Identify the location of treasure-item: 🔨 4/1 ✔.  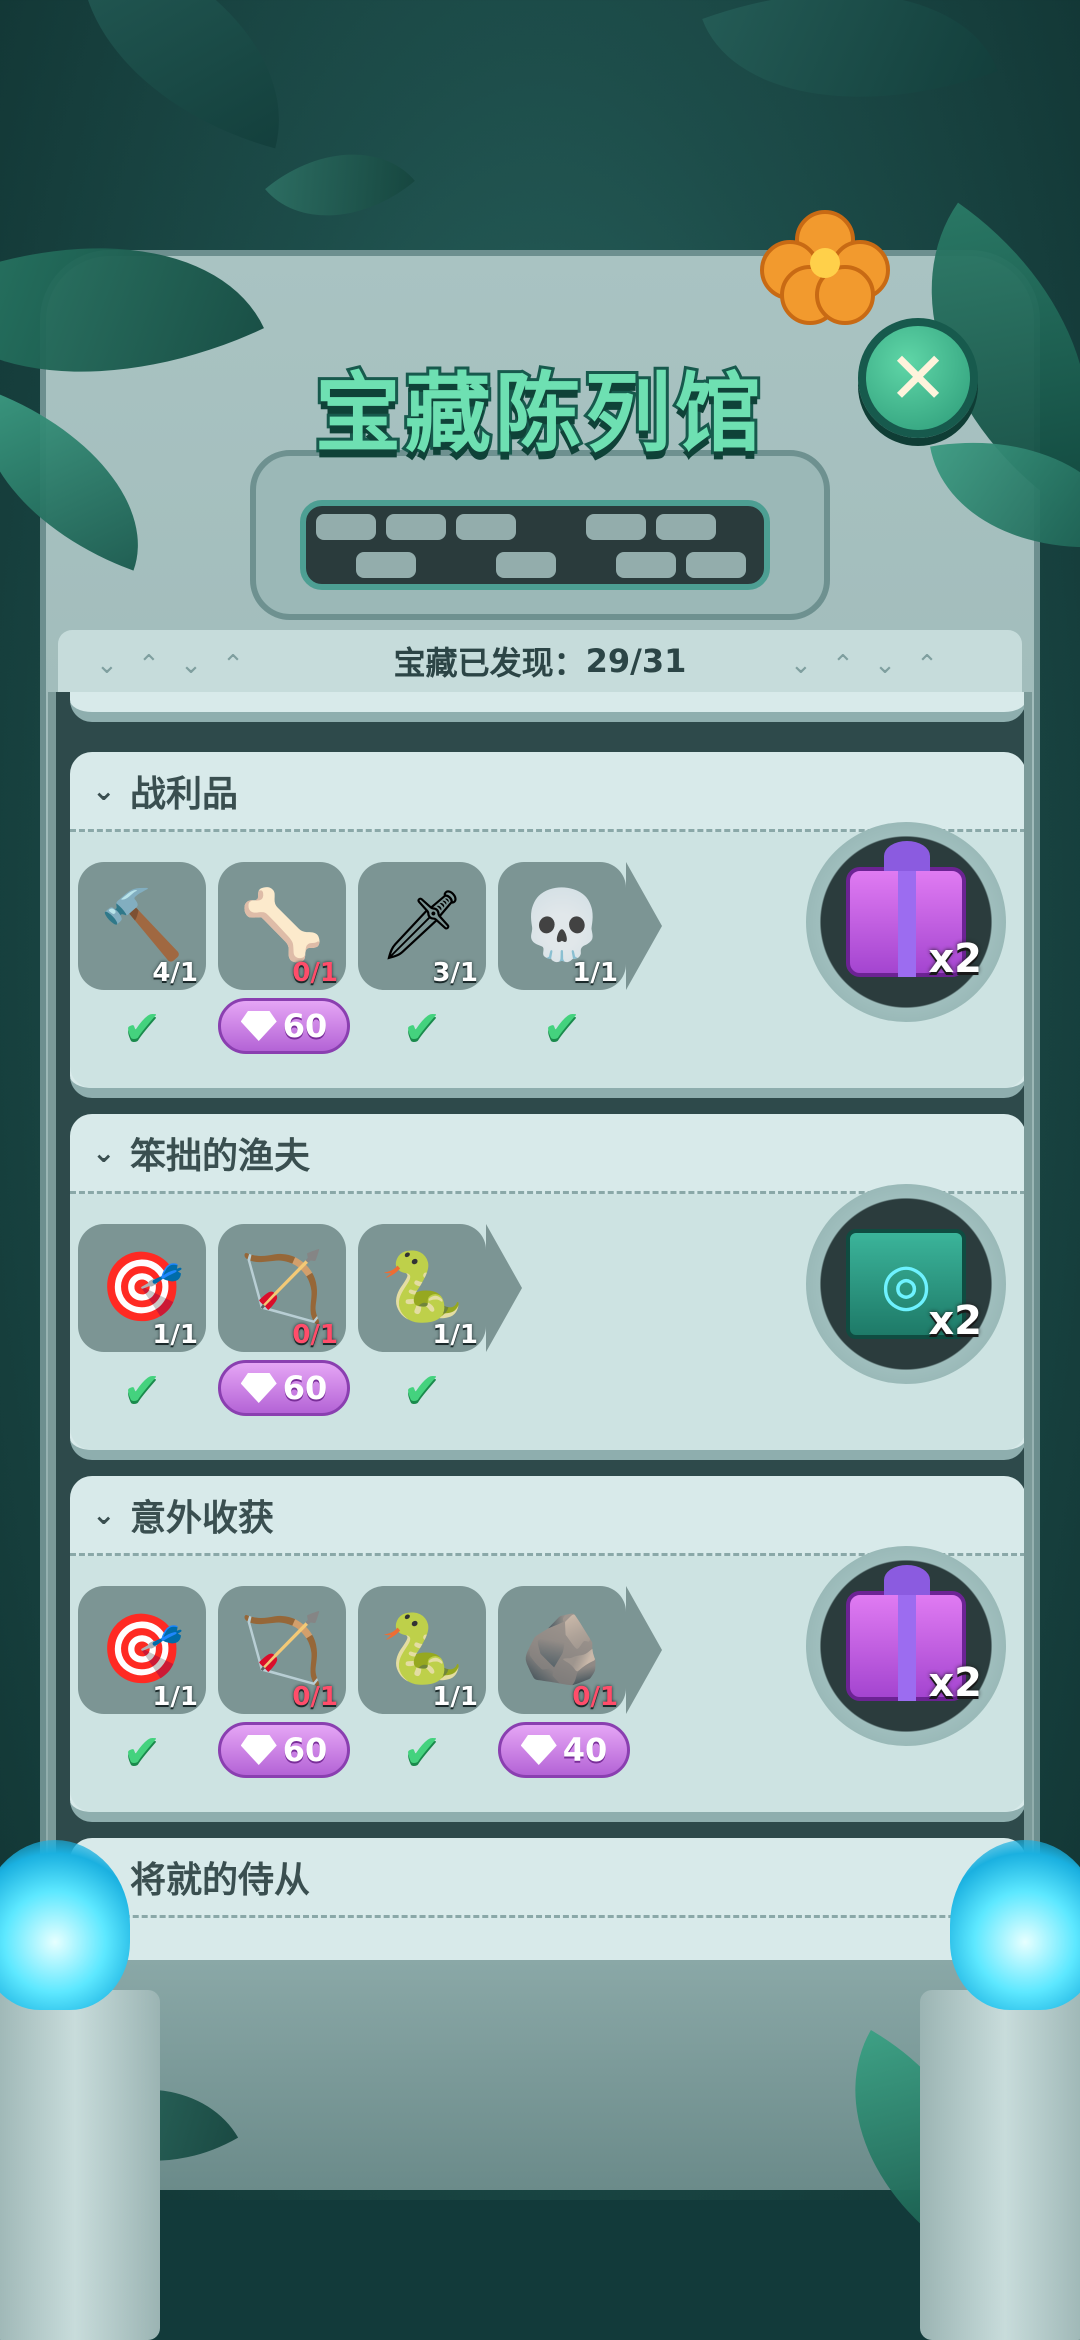
(142, 958).